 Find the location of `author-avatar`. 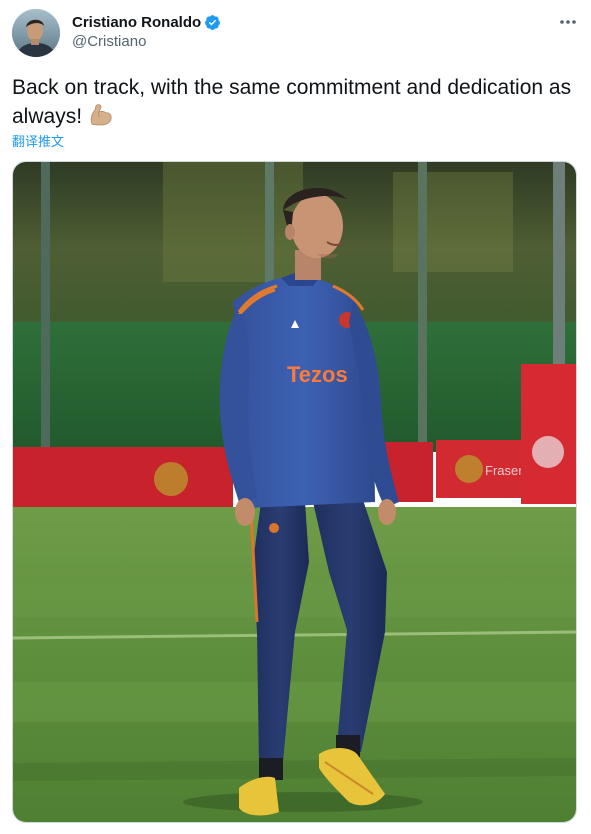

author-avatar is located at coordinates (36, 33).